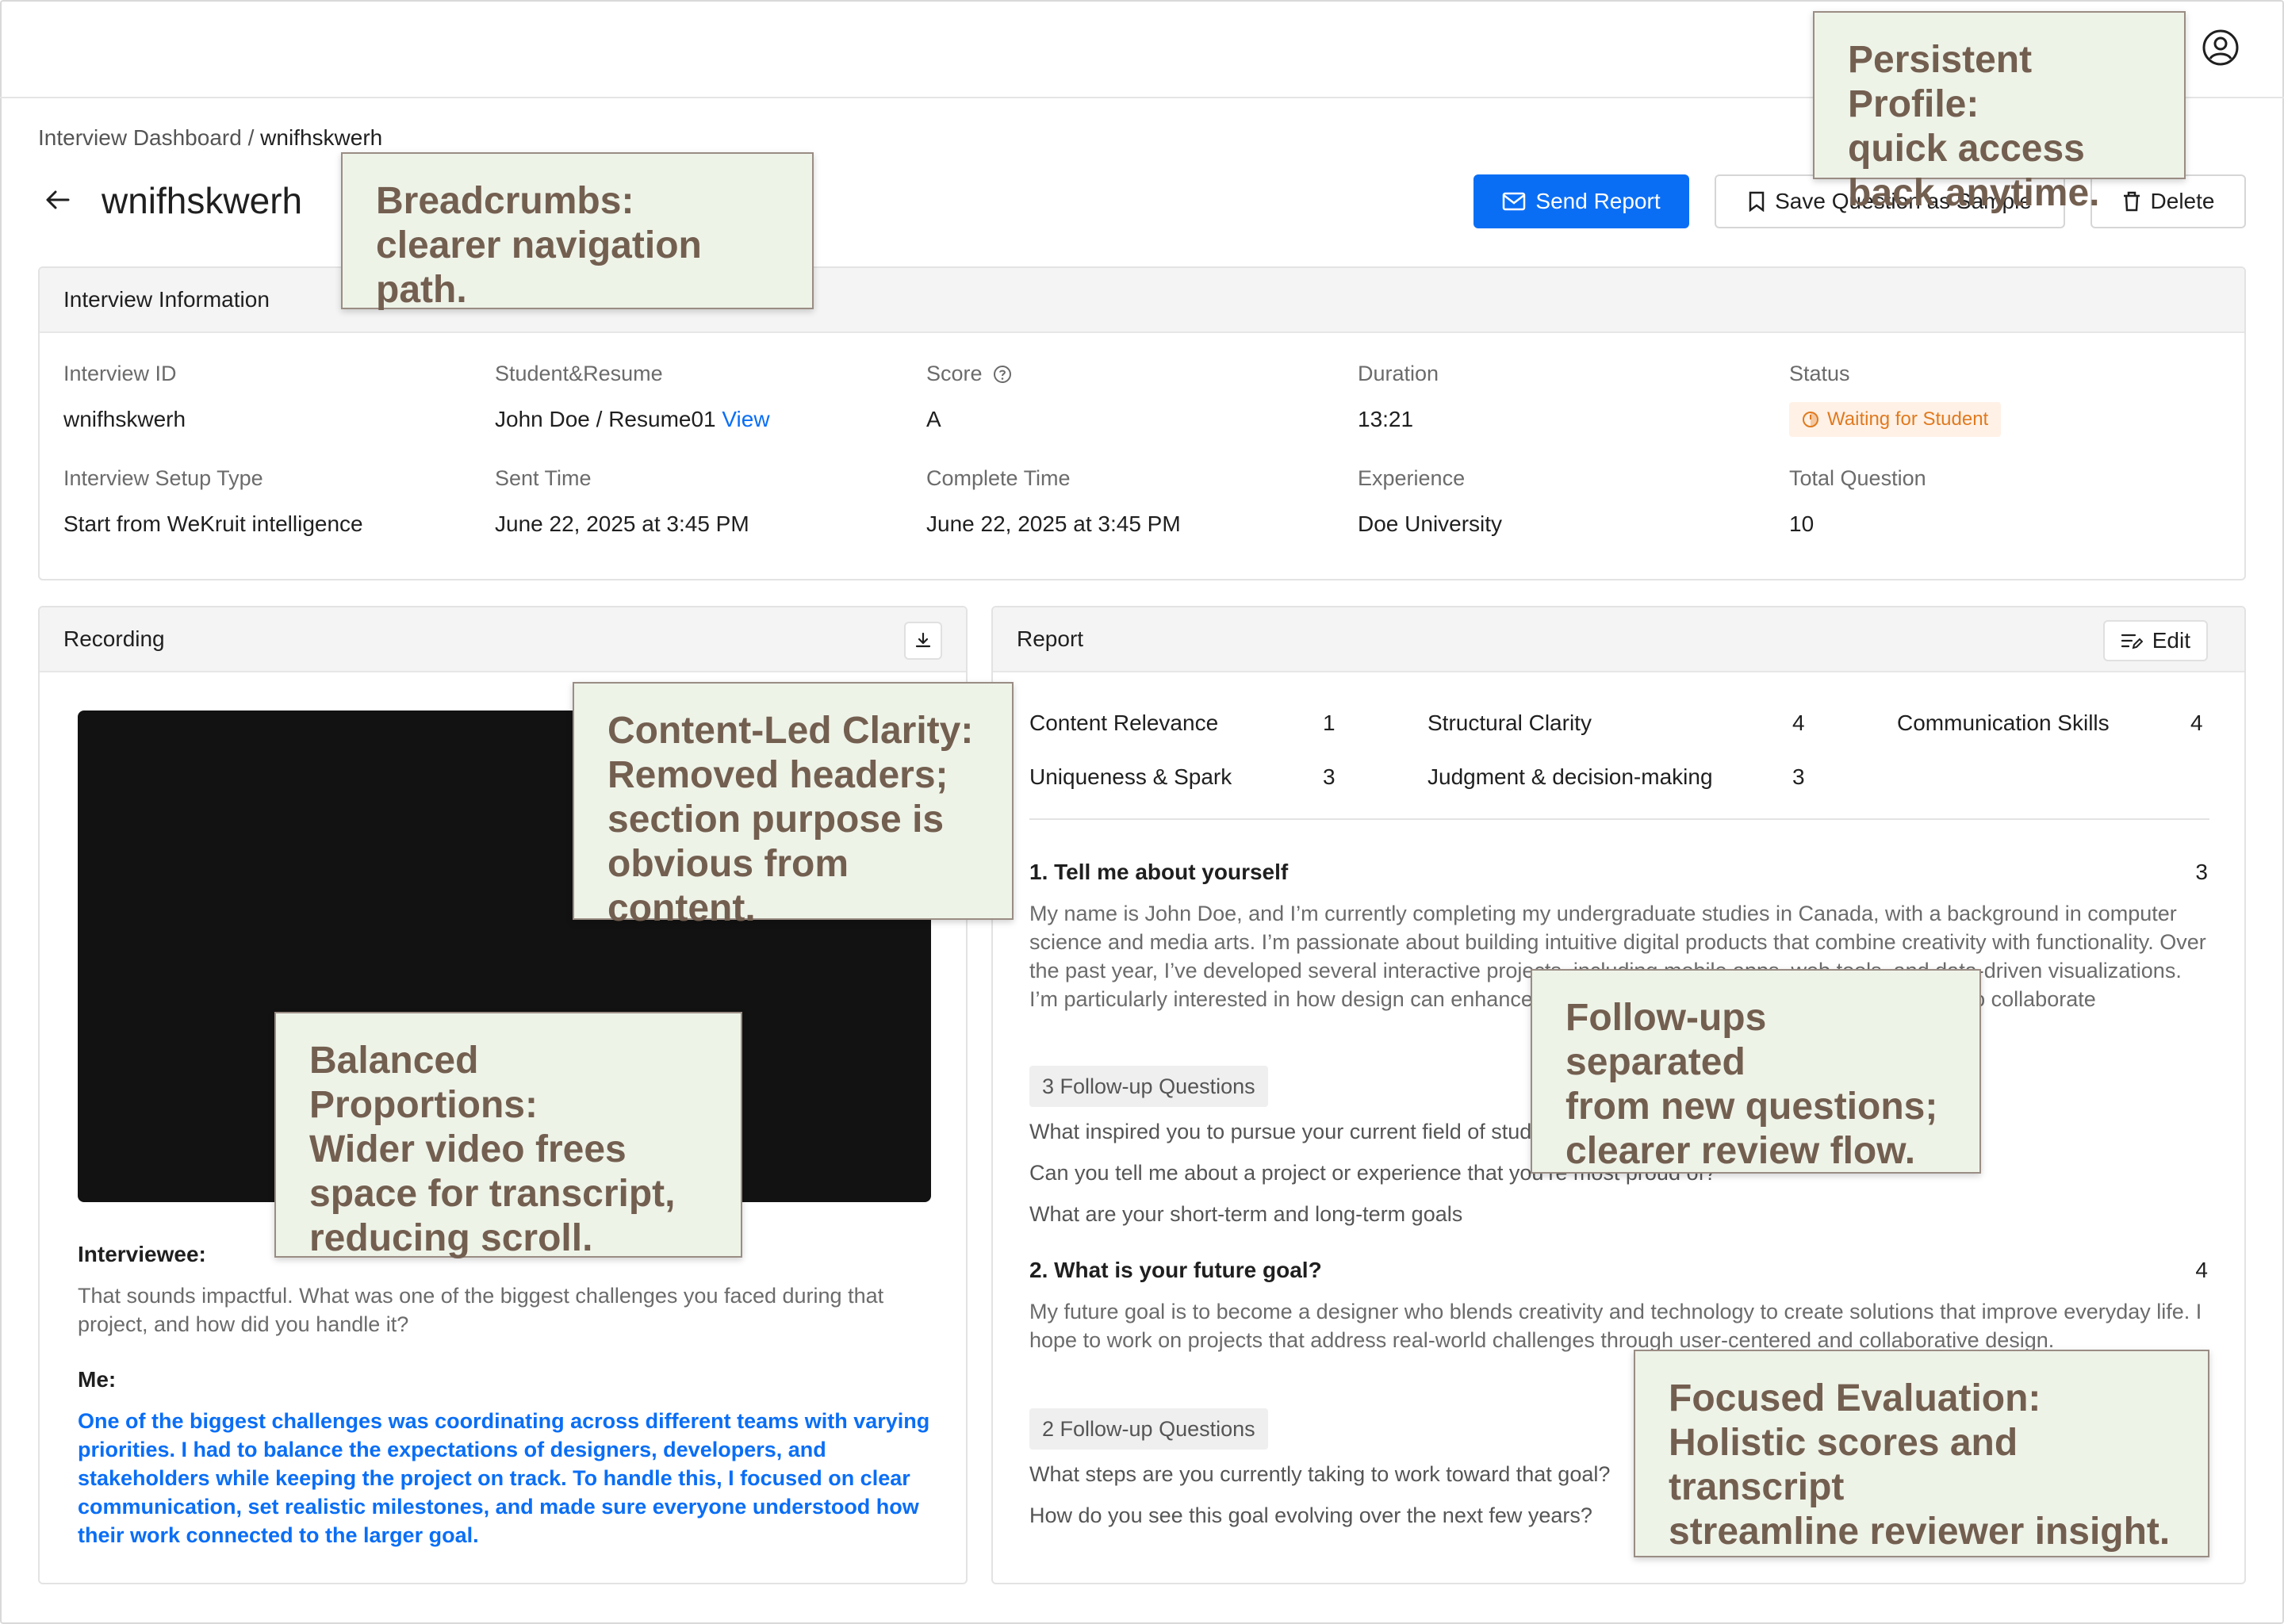  Describe the element at coordinates (1857, 478) in the screenshot. I see `field-label: Total Question` at that location.